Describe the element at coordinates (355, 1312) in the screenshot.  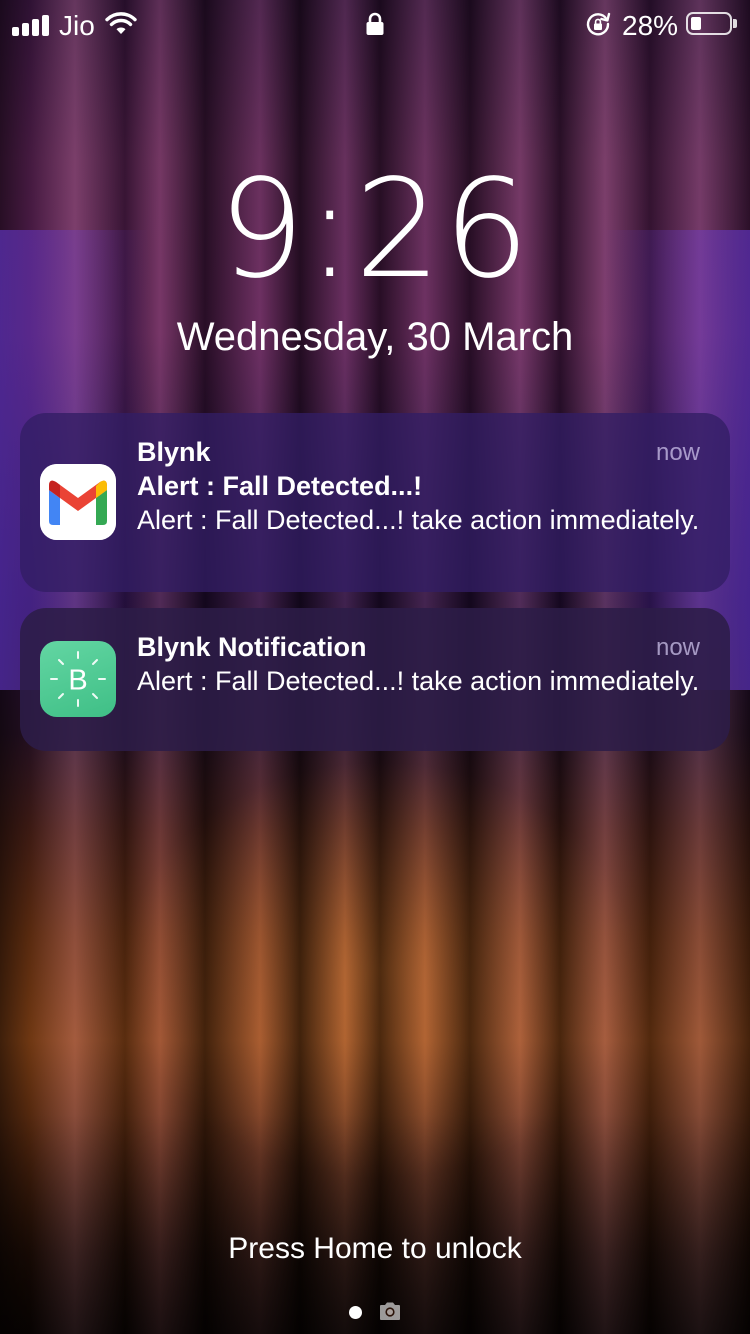
I see `page-indicator-dot` at that location.